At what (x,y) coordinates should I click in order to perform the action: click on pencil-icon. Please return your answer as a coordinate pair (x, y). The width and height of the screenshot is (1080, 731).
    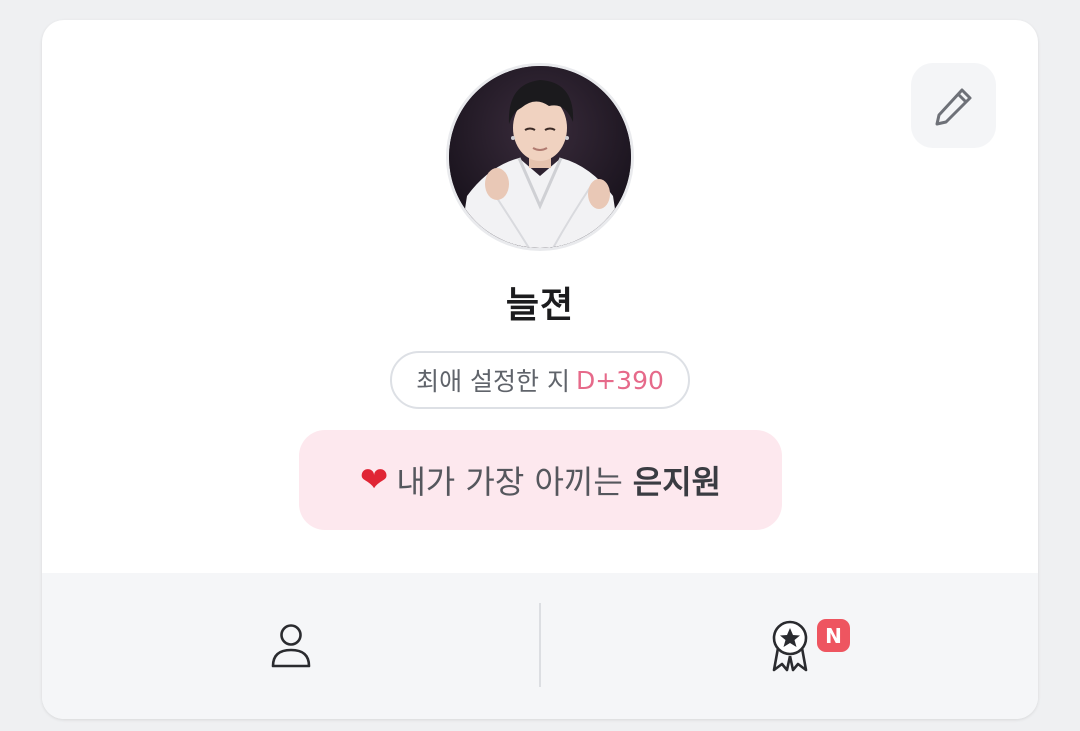
    Looking at the image, I should click on (953, 106).